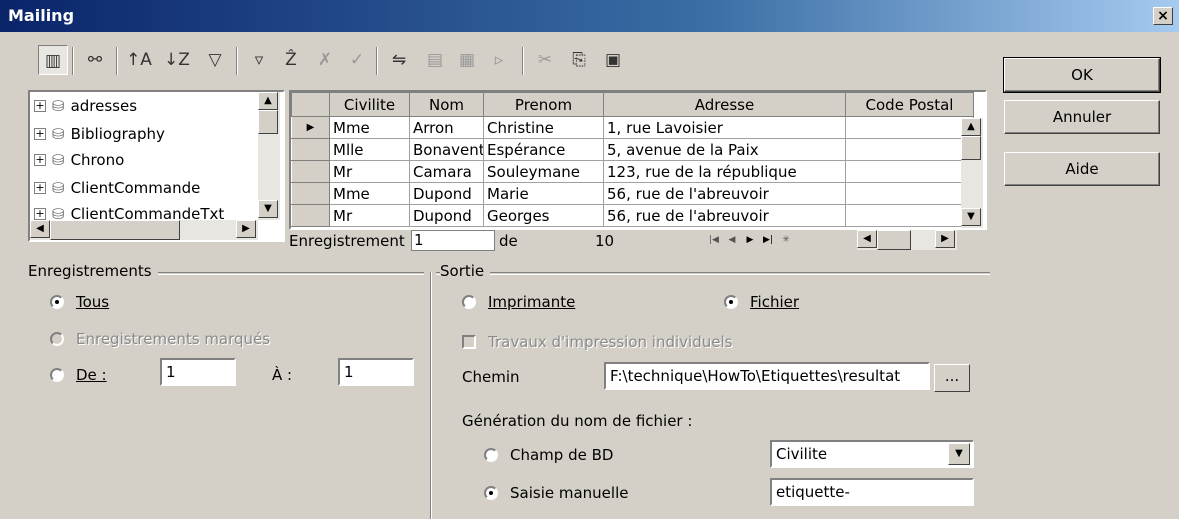 This screenshot has width=1179, height=519. I want to click on source-icon: ▹, so click(499, 60).